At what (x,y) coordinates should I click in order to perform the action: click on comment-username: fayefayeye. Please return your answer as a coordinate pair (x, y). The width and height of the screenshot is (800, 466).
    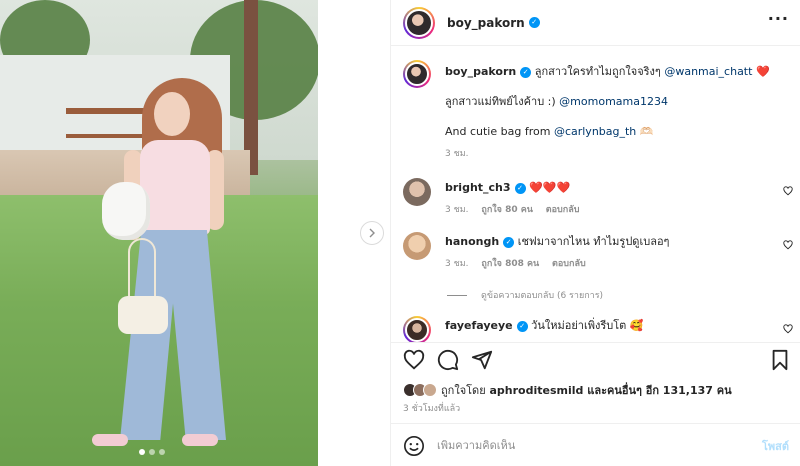
    Looking at the image, I should click on (479, 325).